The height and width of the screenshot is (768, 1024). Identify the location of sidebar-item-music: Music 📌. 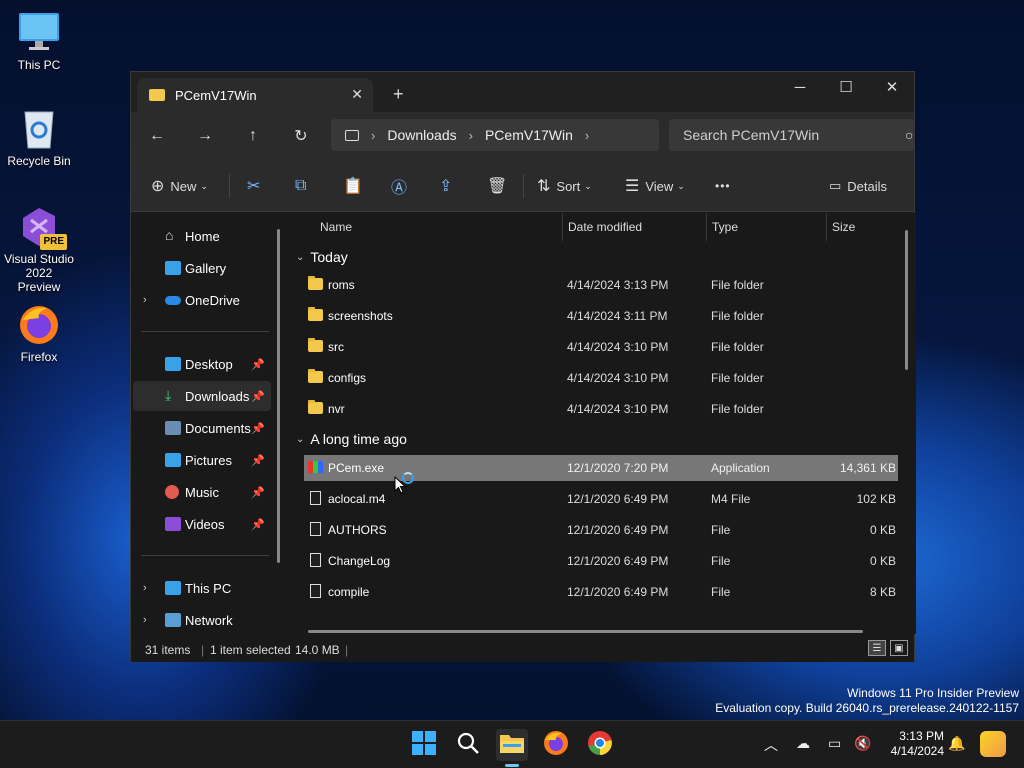
(202, 492).